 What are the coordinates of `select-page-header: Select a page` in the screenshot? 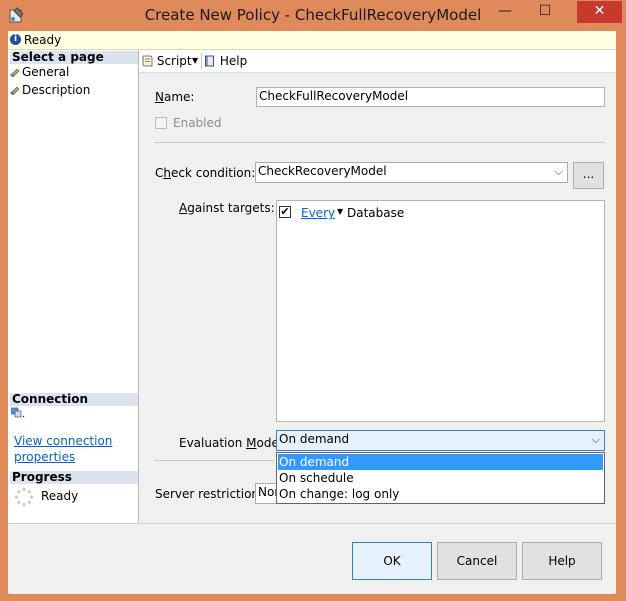 It's located at (74, 57).